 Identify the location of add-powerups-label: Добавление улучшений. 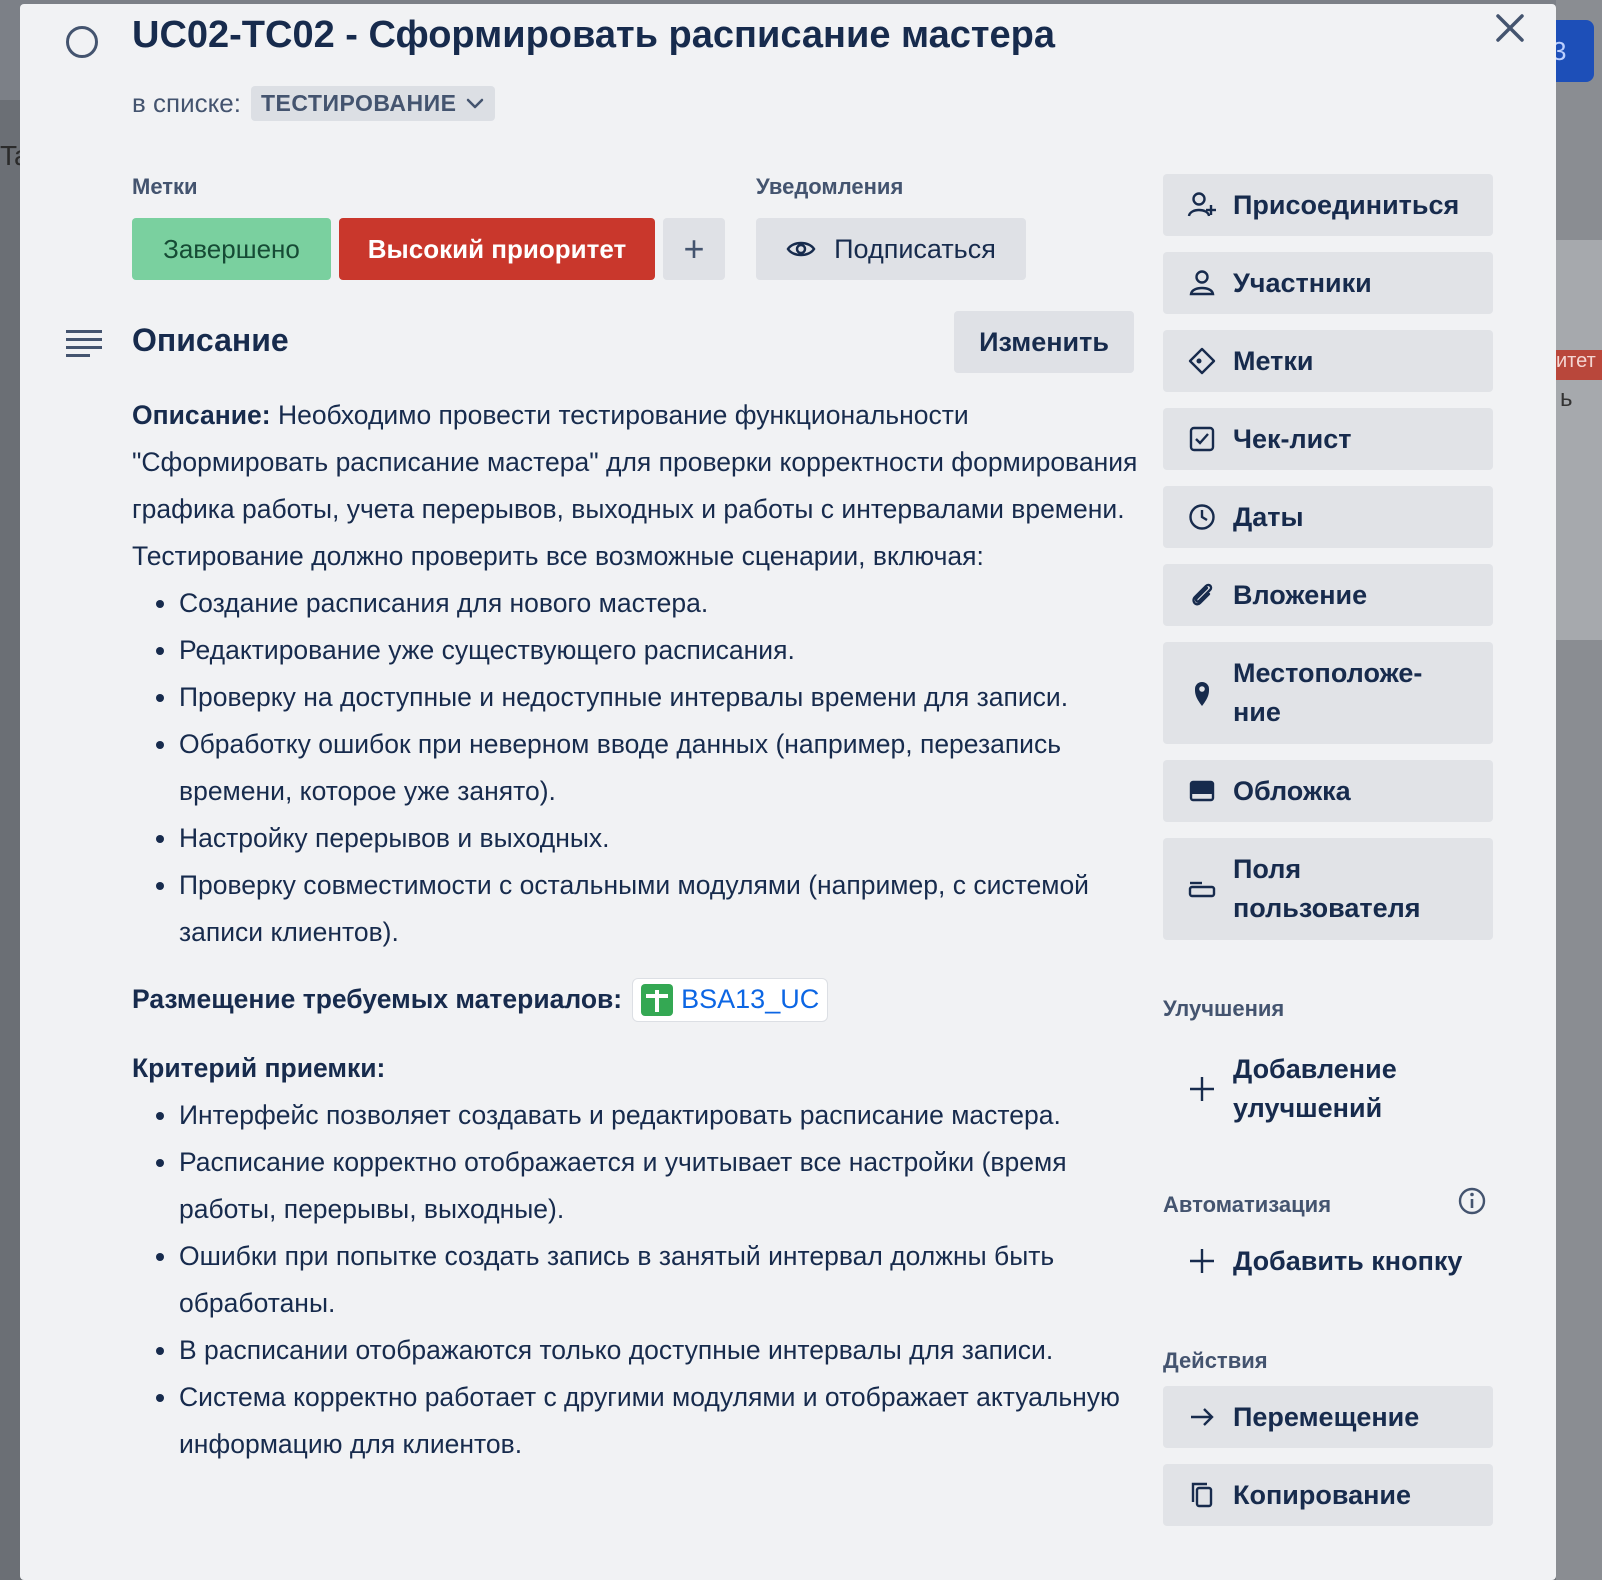
(1315, 1089).